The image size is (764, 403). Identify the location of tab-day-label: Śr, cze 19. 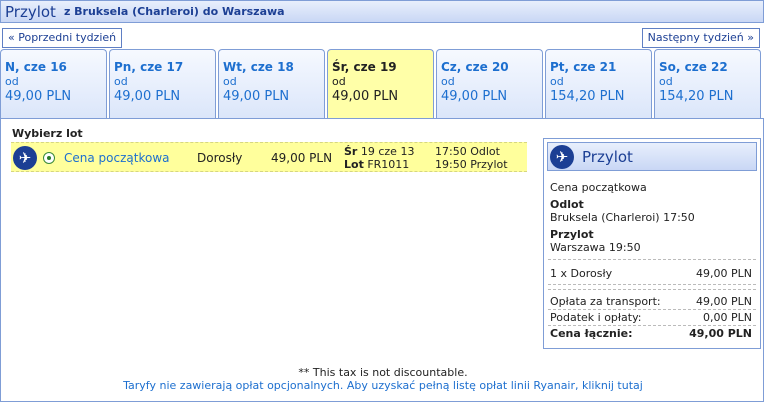
(364, 67).